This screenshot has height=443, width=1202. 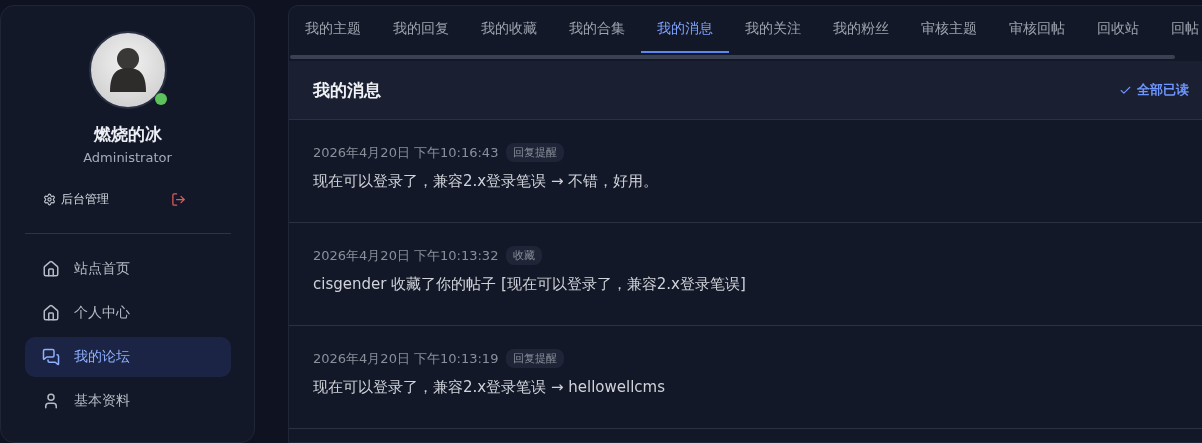 I want to click on tab: 我的主题, so click(x=333, y=29).